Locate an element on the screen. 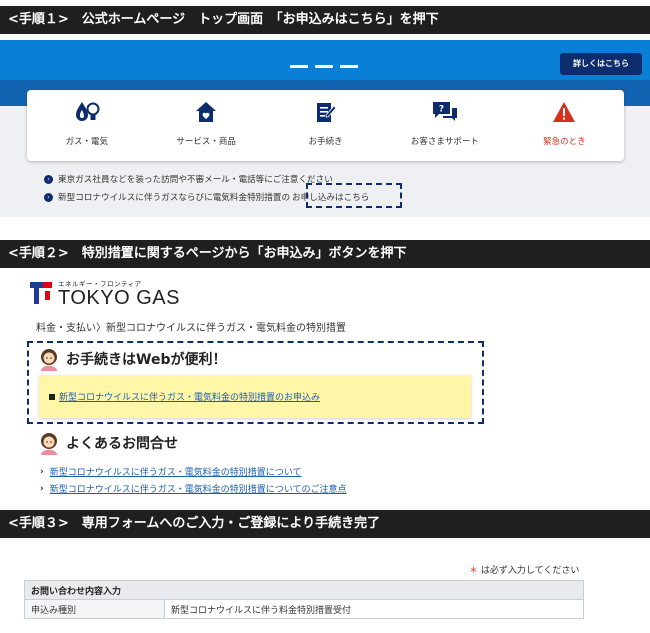 The image size is (650, 633). chat-question-icon: ? is located at coordinates (445, 112).